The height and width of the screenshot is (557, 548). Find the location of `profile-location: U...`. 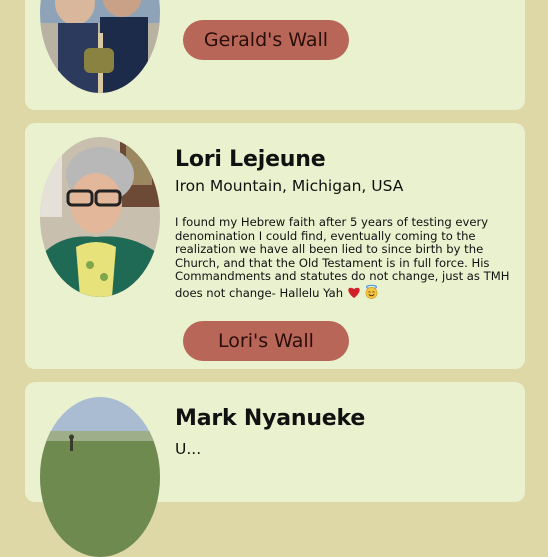

profile-location: U... is located at coordinates (188, 449).